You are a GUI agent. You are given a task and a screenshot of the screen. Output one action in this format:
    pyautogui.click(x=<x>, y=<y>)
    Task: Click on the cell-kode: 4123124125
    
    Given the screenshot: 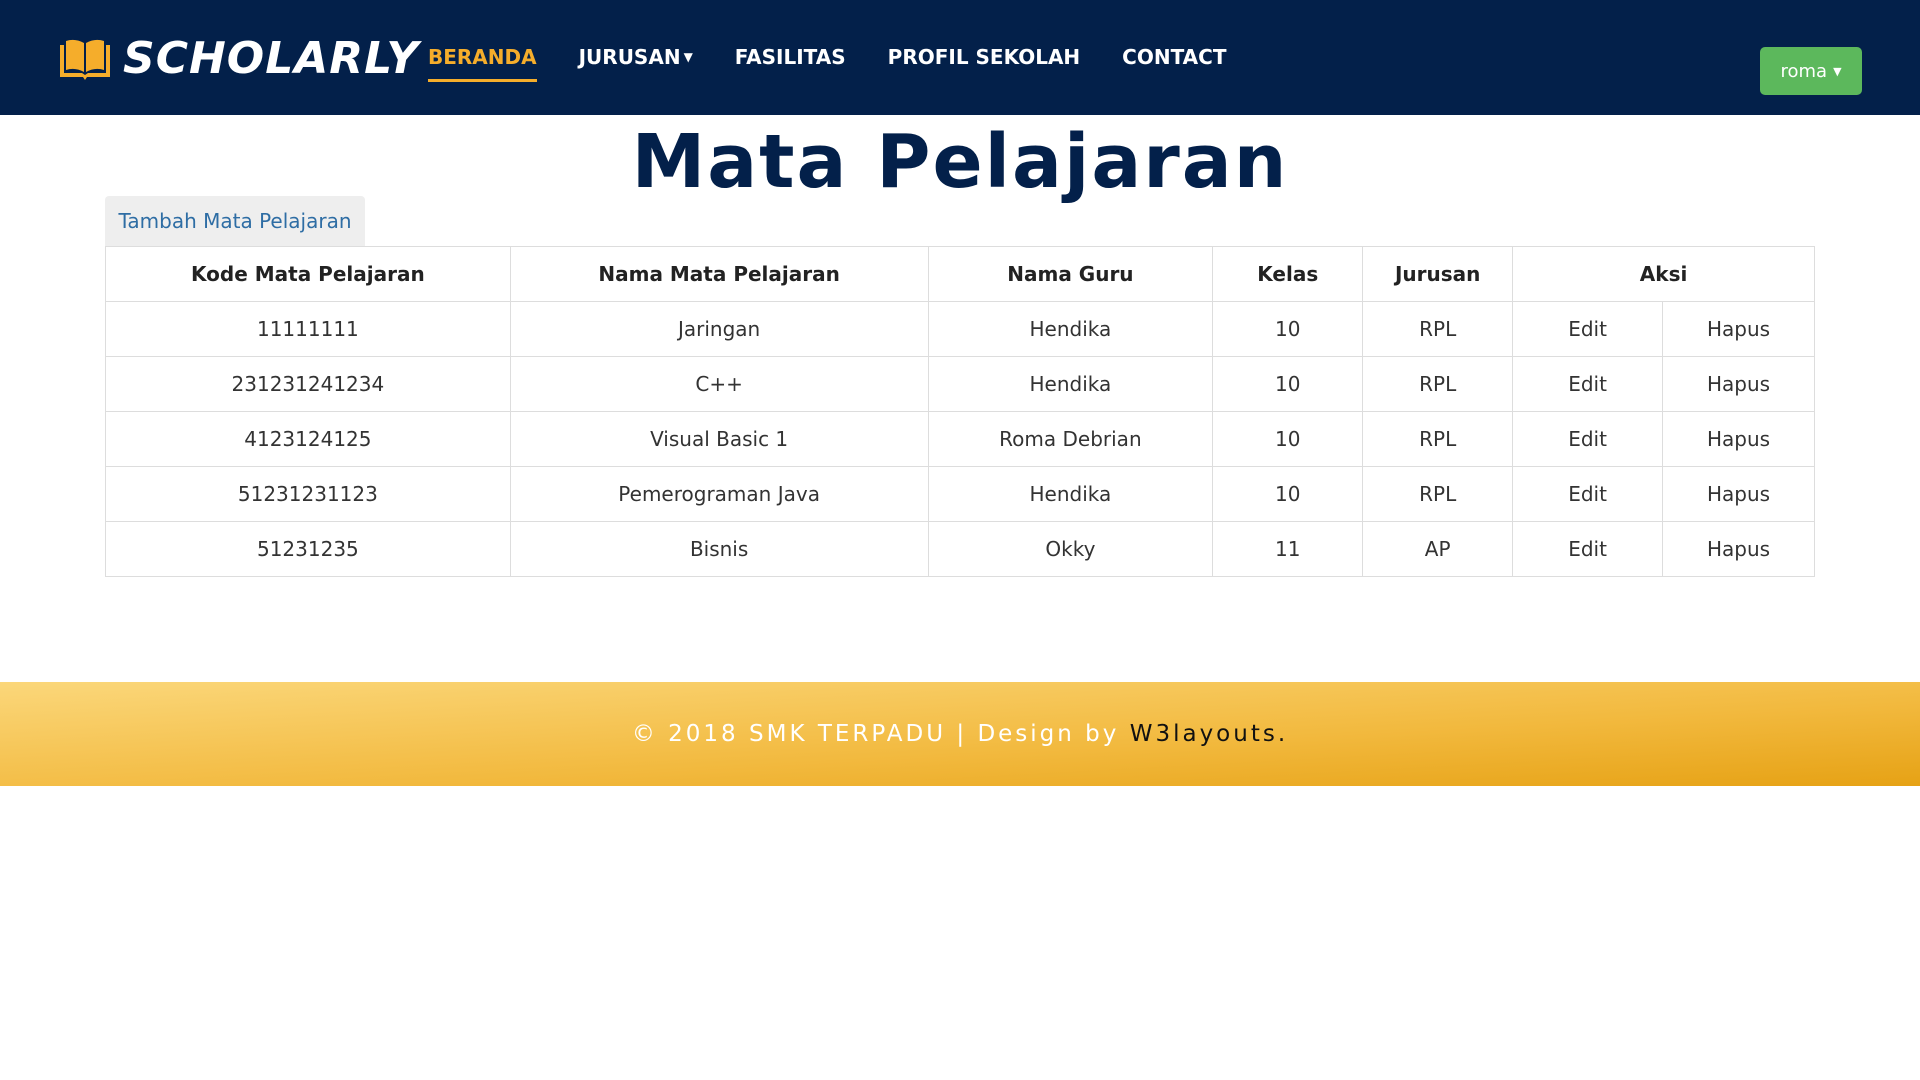 What is the action you would take?
    pyautogui.click(x=308, y=439)
    